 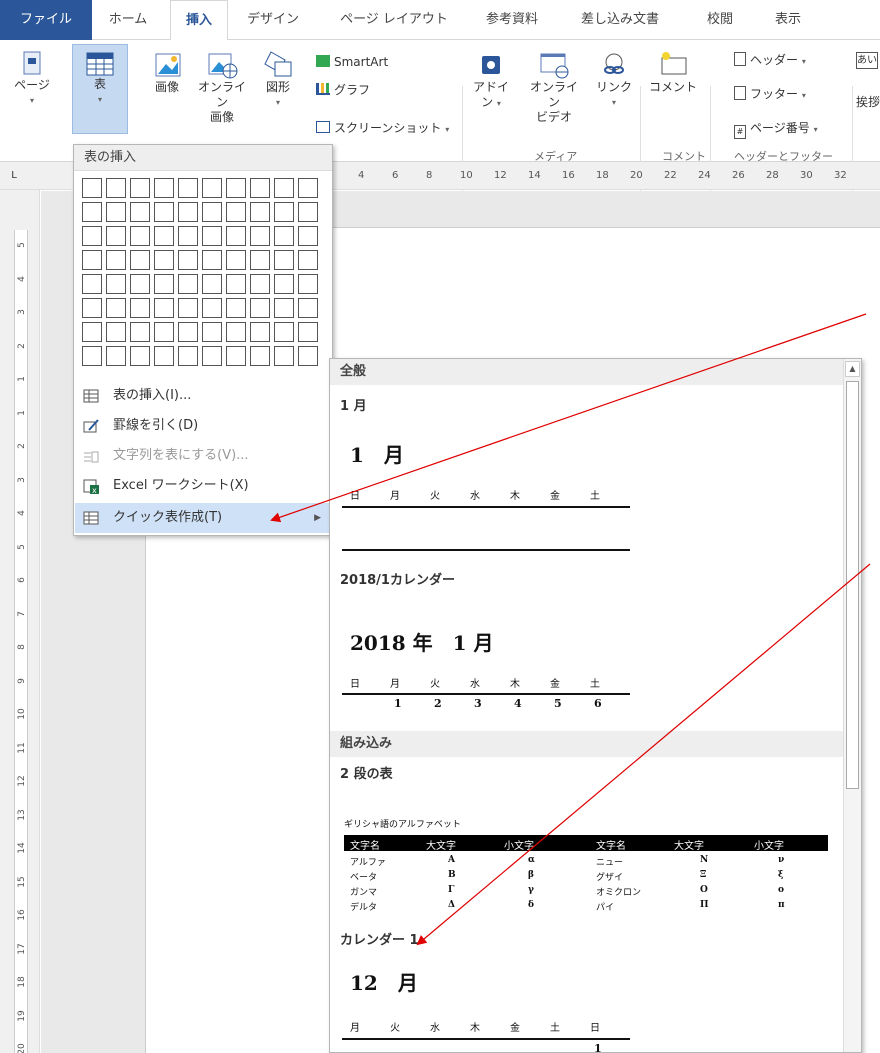 I want to click on menu-excel-worksheet: x Excel ワークシート(X), so click(x=203, y=486).